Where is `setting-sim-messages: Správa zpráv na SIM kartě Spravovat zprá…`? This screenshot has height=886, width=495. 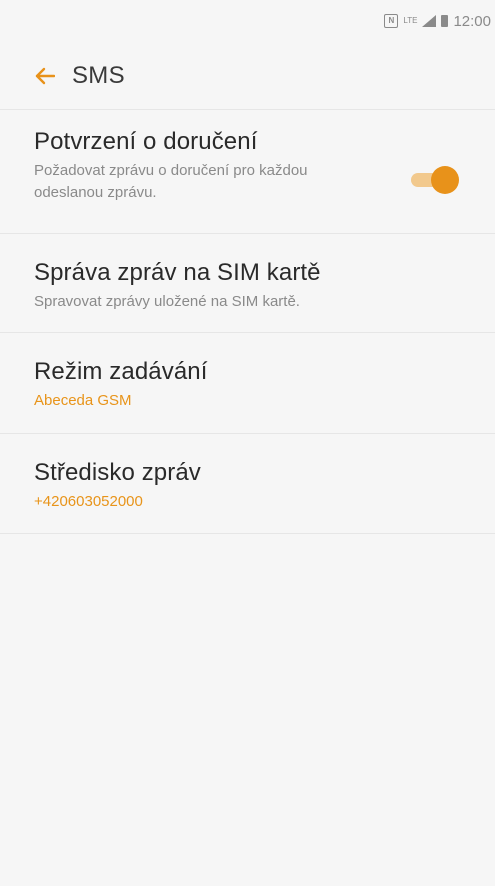 setting-sim-messages: Správa zpráv na SIM kartě Spravovat zprá… is located at coordinates (247, 283).